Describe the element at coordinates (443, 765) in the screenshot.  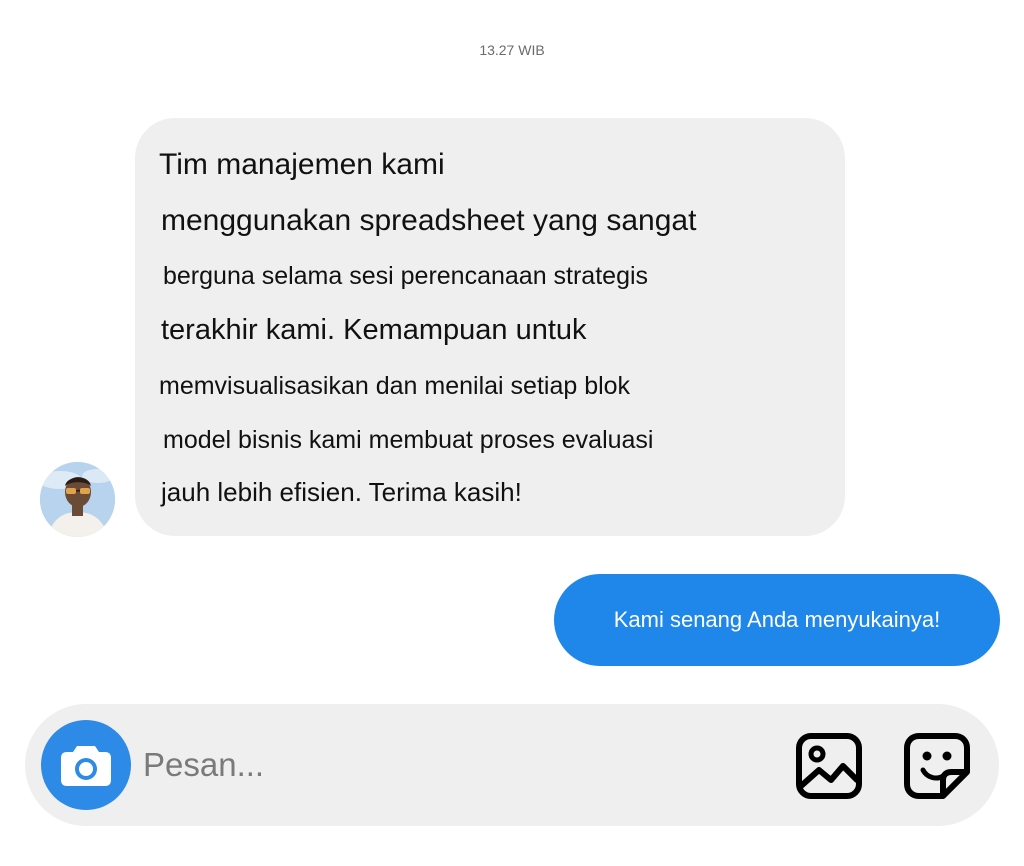
I see `message-input` at that location.